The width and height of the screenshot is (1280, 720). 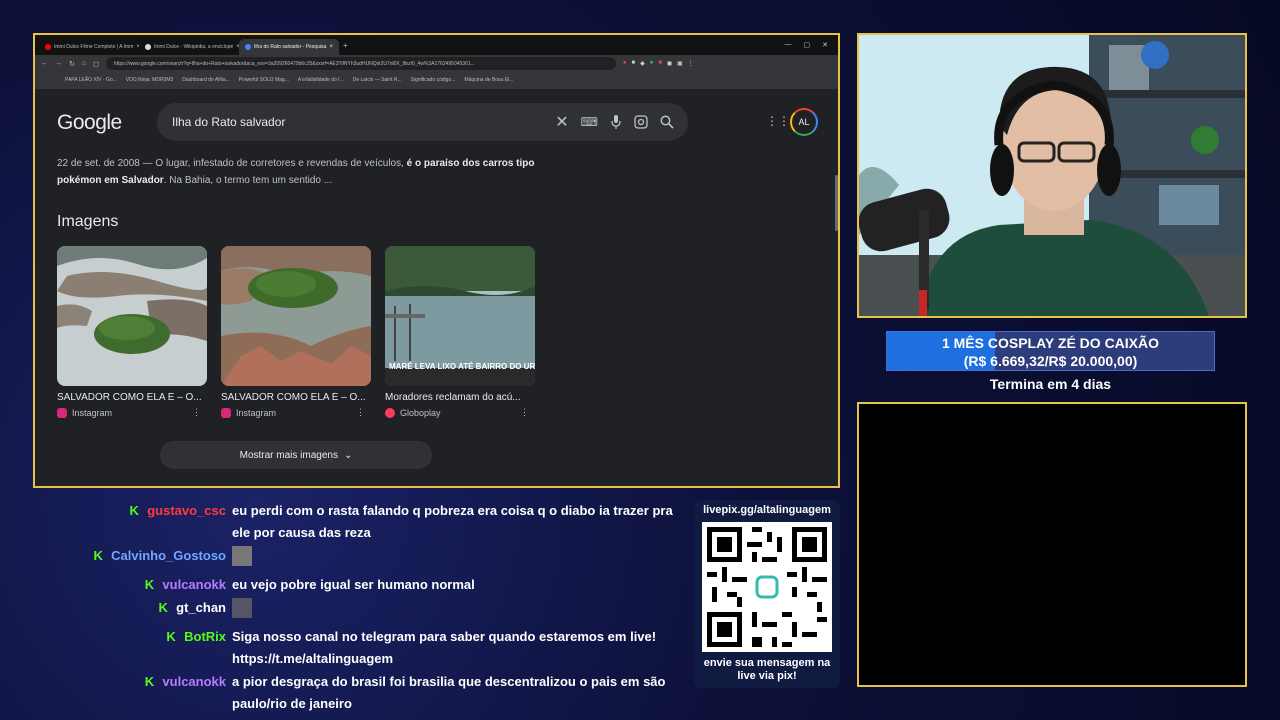 What do you see at coordinates (836, 203) in the screenshot?
I see `scrollbar` at bounding box center [836, 203].